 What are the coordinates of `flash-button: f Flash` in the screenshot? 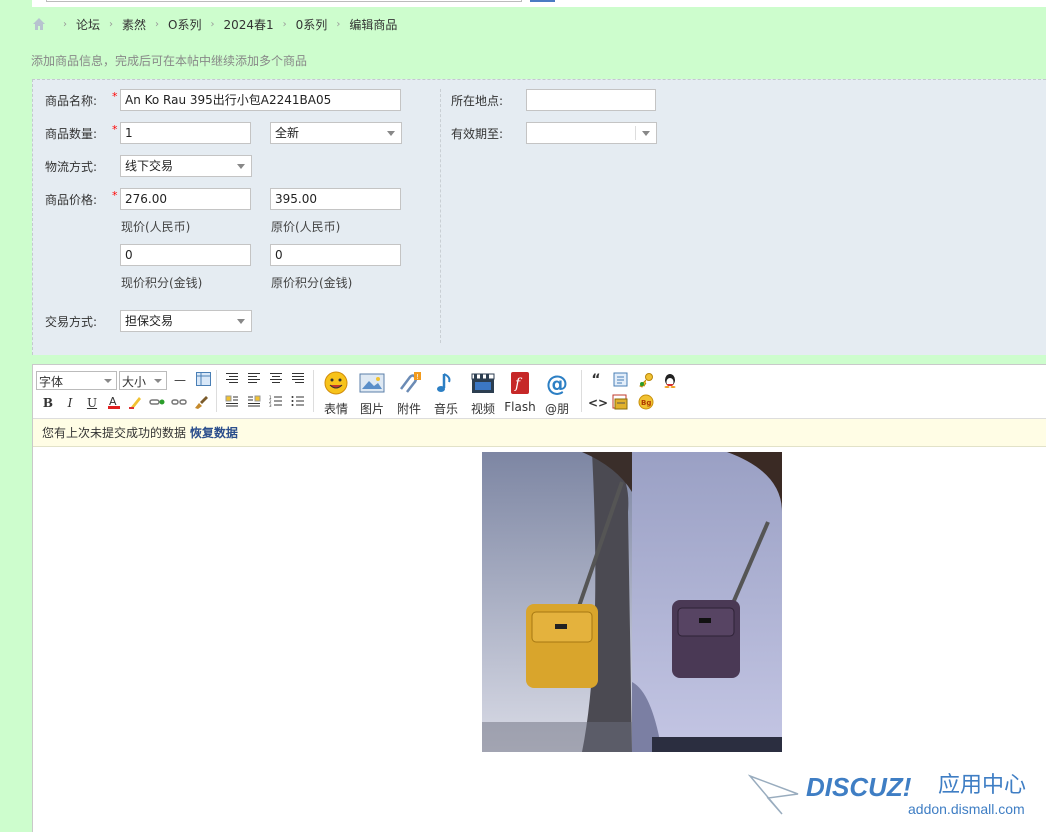 It's located at (520, 392).